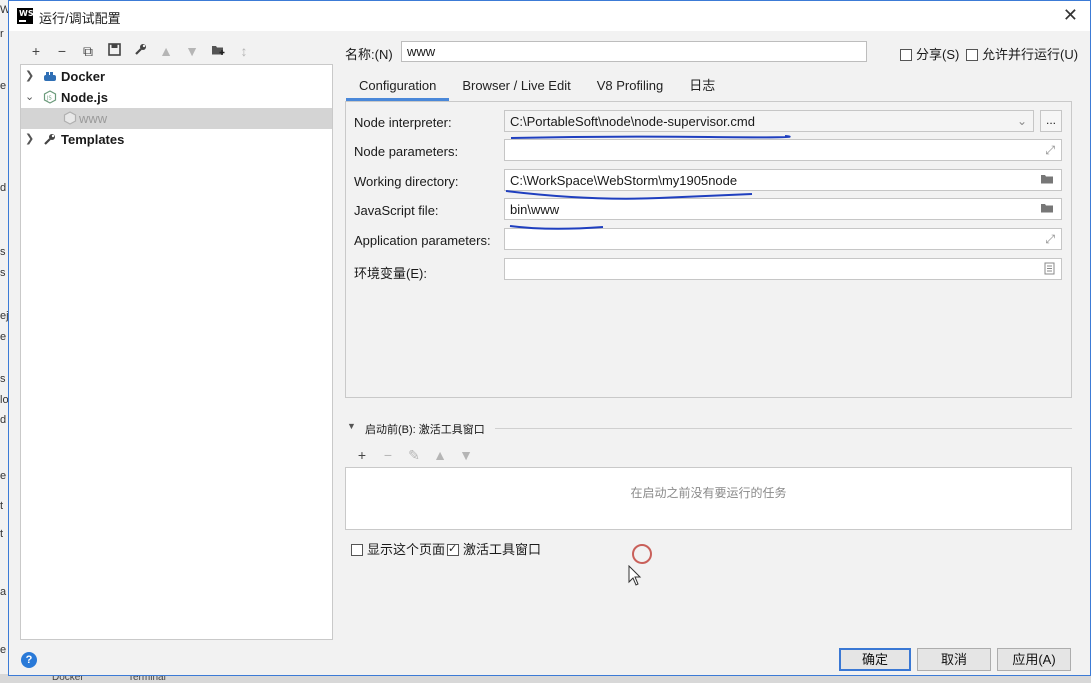  I want to click on remove-config-icon: −, so click(62, 51).